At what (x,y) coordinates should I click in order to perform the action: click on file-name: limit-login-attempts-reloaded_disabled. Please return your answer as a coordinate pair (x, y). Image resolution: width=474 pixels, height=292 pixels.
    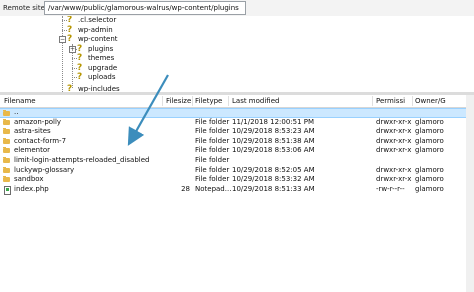
    Looking at the image, I should click on (82, 159).